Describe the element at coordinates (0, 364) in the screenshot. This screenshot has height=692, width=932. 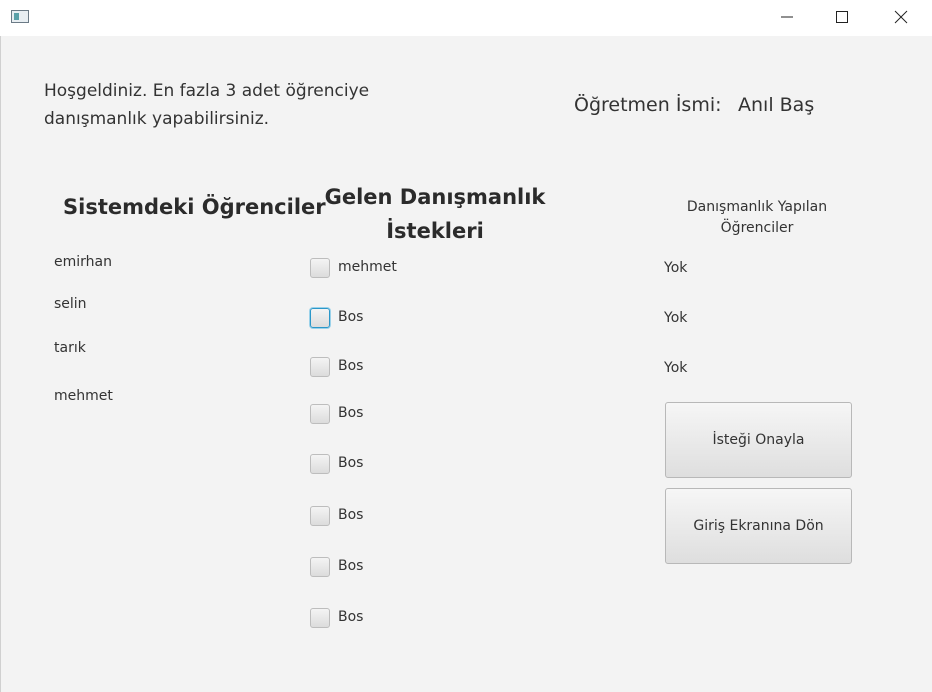
I see `window-edge` at that location.